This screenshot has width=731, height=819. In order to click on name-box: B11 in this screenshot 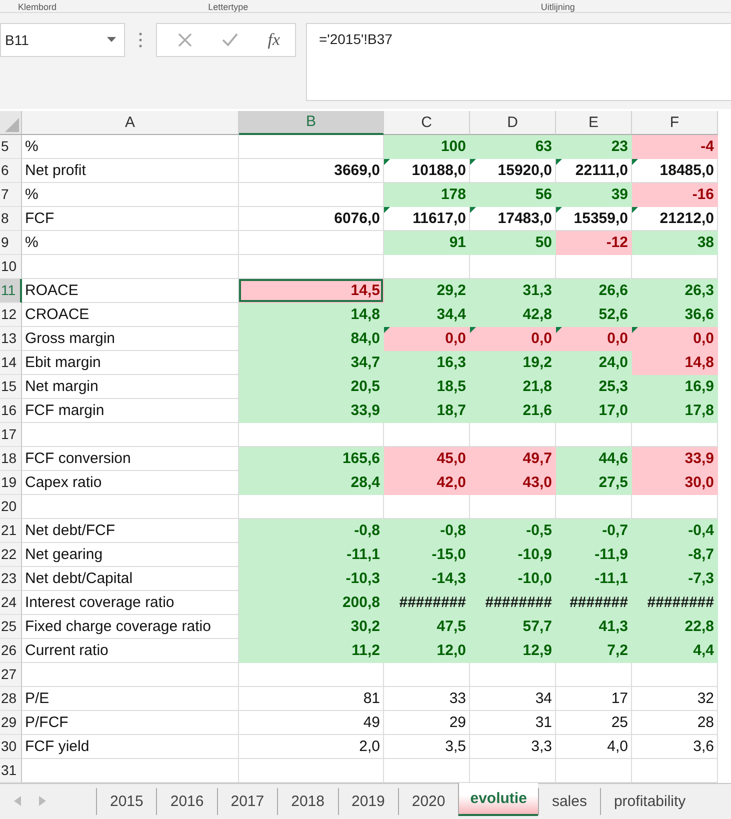, I will do `click(62, 39)`.